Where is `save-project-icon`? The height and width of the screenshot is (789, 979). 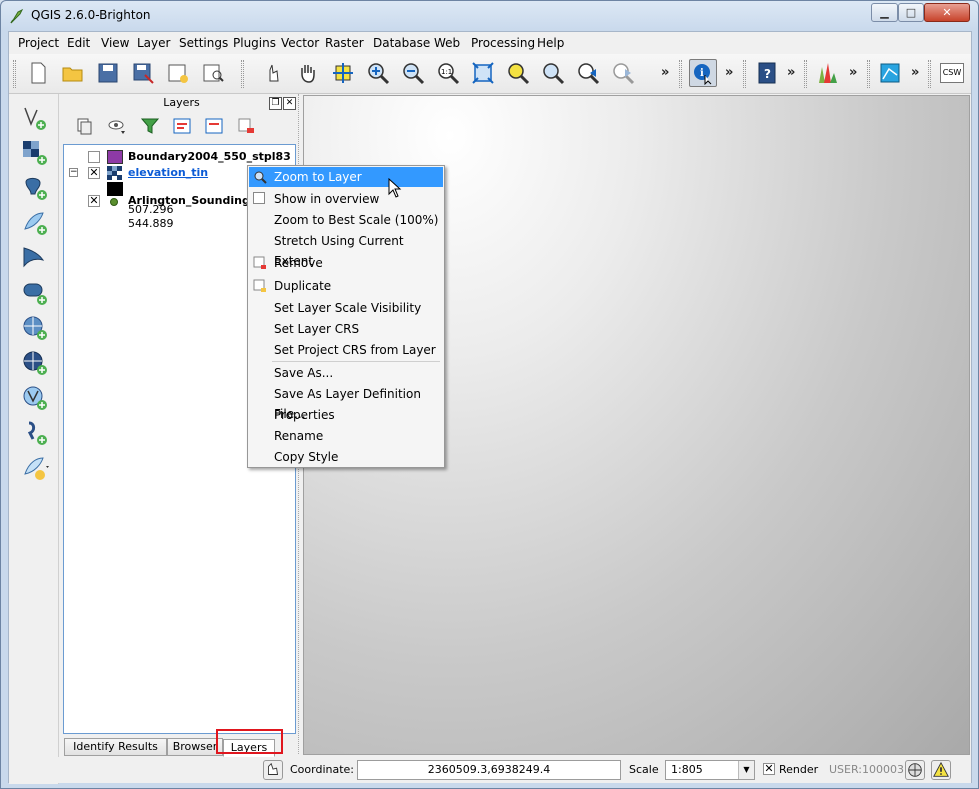
save-project-icon is located at coordinates (108, 73).